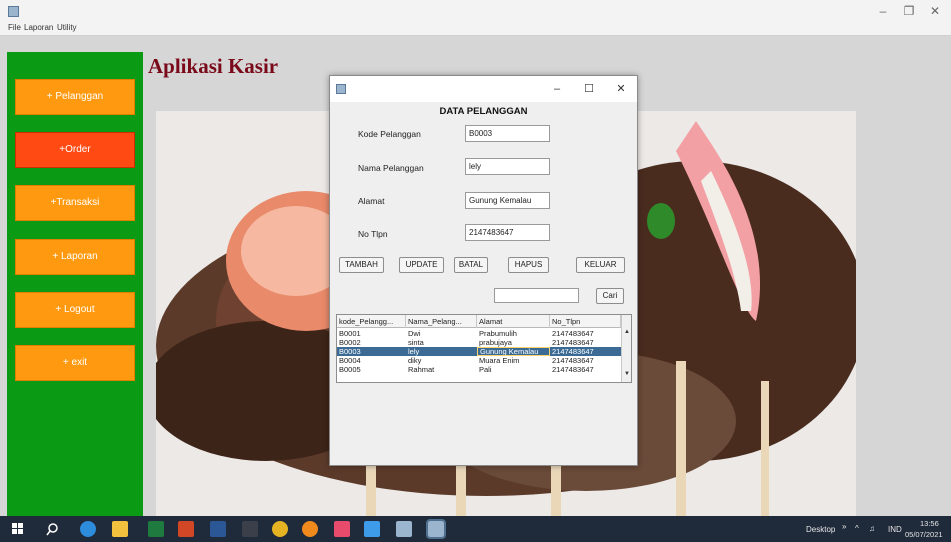 Image resolution: width=951 pixels, height=542 pixels. Describe the element at coordinates (18, 529) in the screenshot. I see `windows-start-icon` at that location.